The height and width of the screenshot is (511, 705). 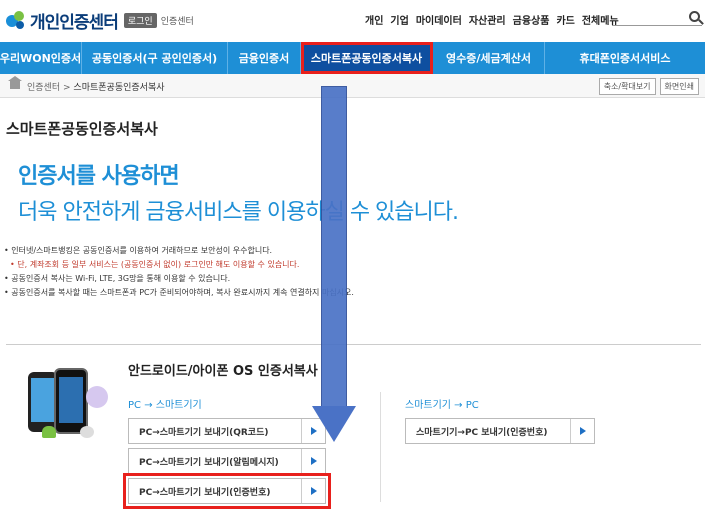 I want to click on top-menu-personal: 개인, so click(x=374, y=19).